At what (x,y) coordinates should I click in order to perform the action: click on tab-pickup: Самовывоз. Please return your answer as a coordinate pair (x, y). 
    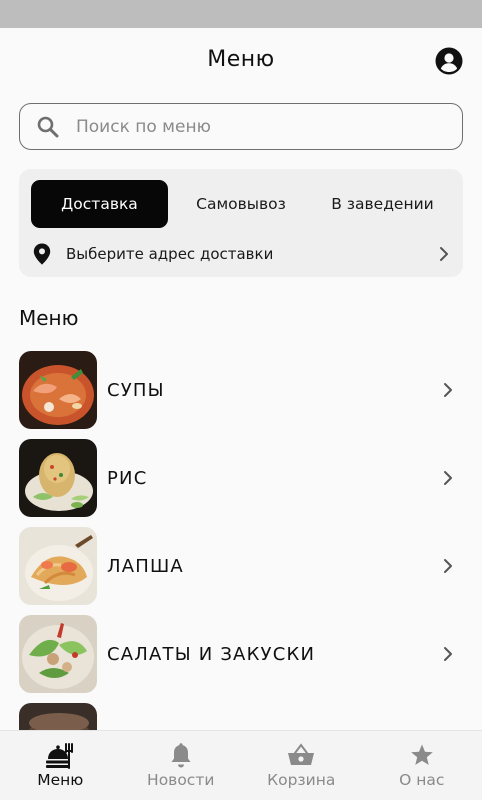
    Looking at the image, I should click on (241, 204).